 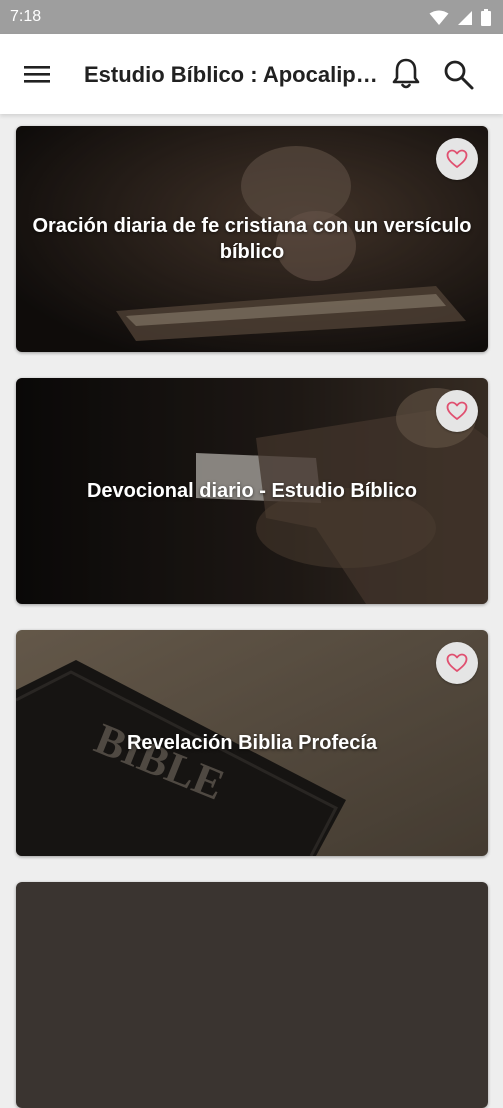 I want to click on notifications-button, so click(x=406, y=74).